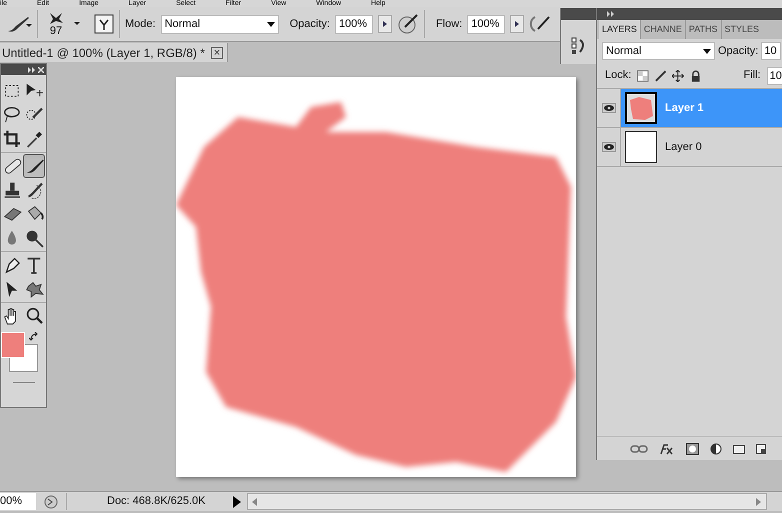 This screenshot has width=782, height=513. Describe the element at coordinates (148, 501) in the screenshot. I see `document-size: Doc: 468.8K/625.0K` at that location.